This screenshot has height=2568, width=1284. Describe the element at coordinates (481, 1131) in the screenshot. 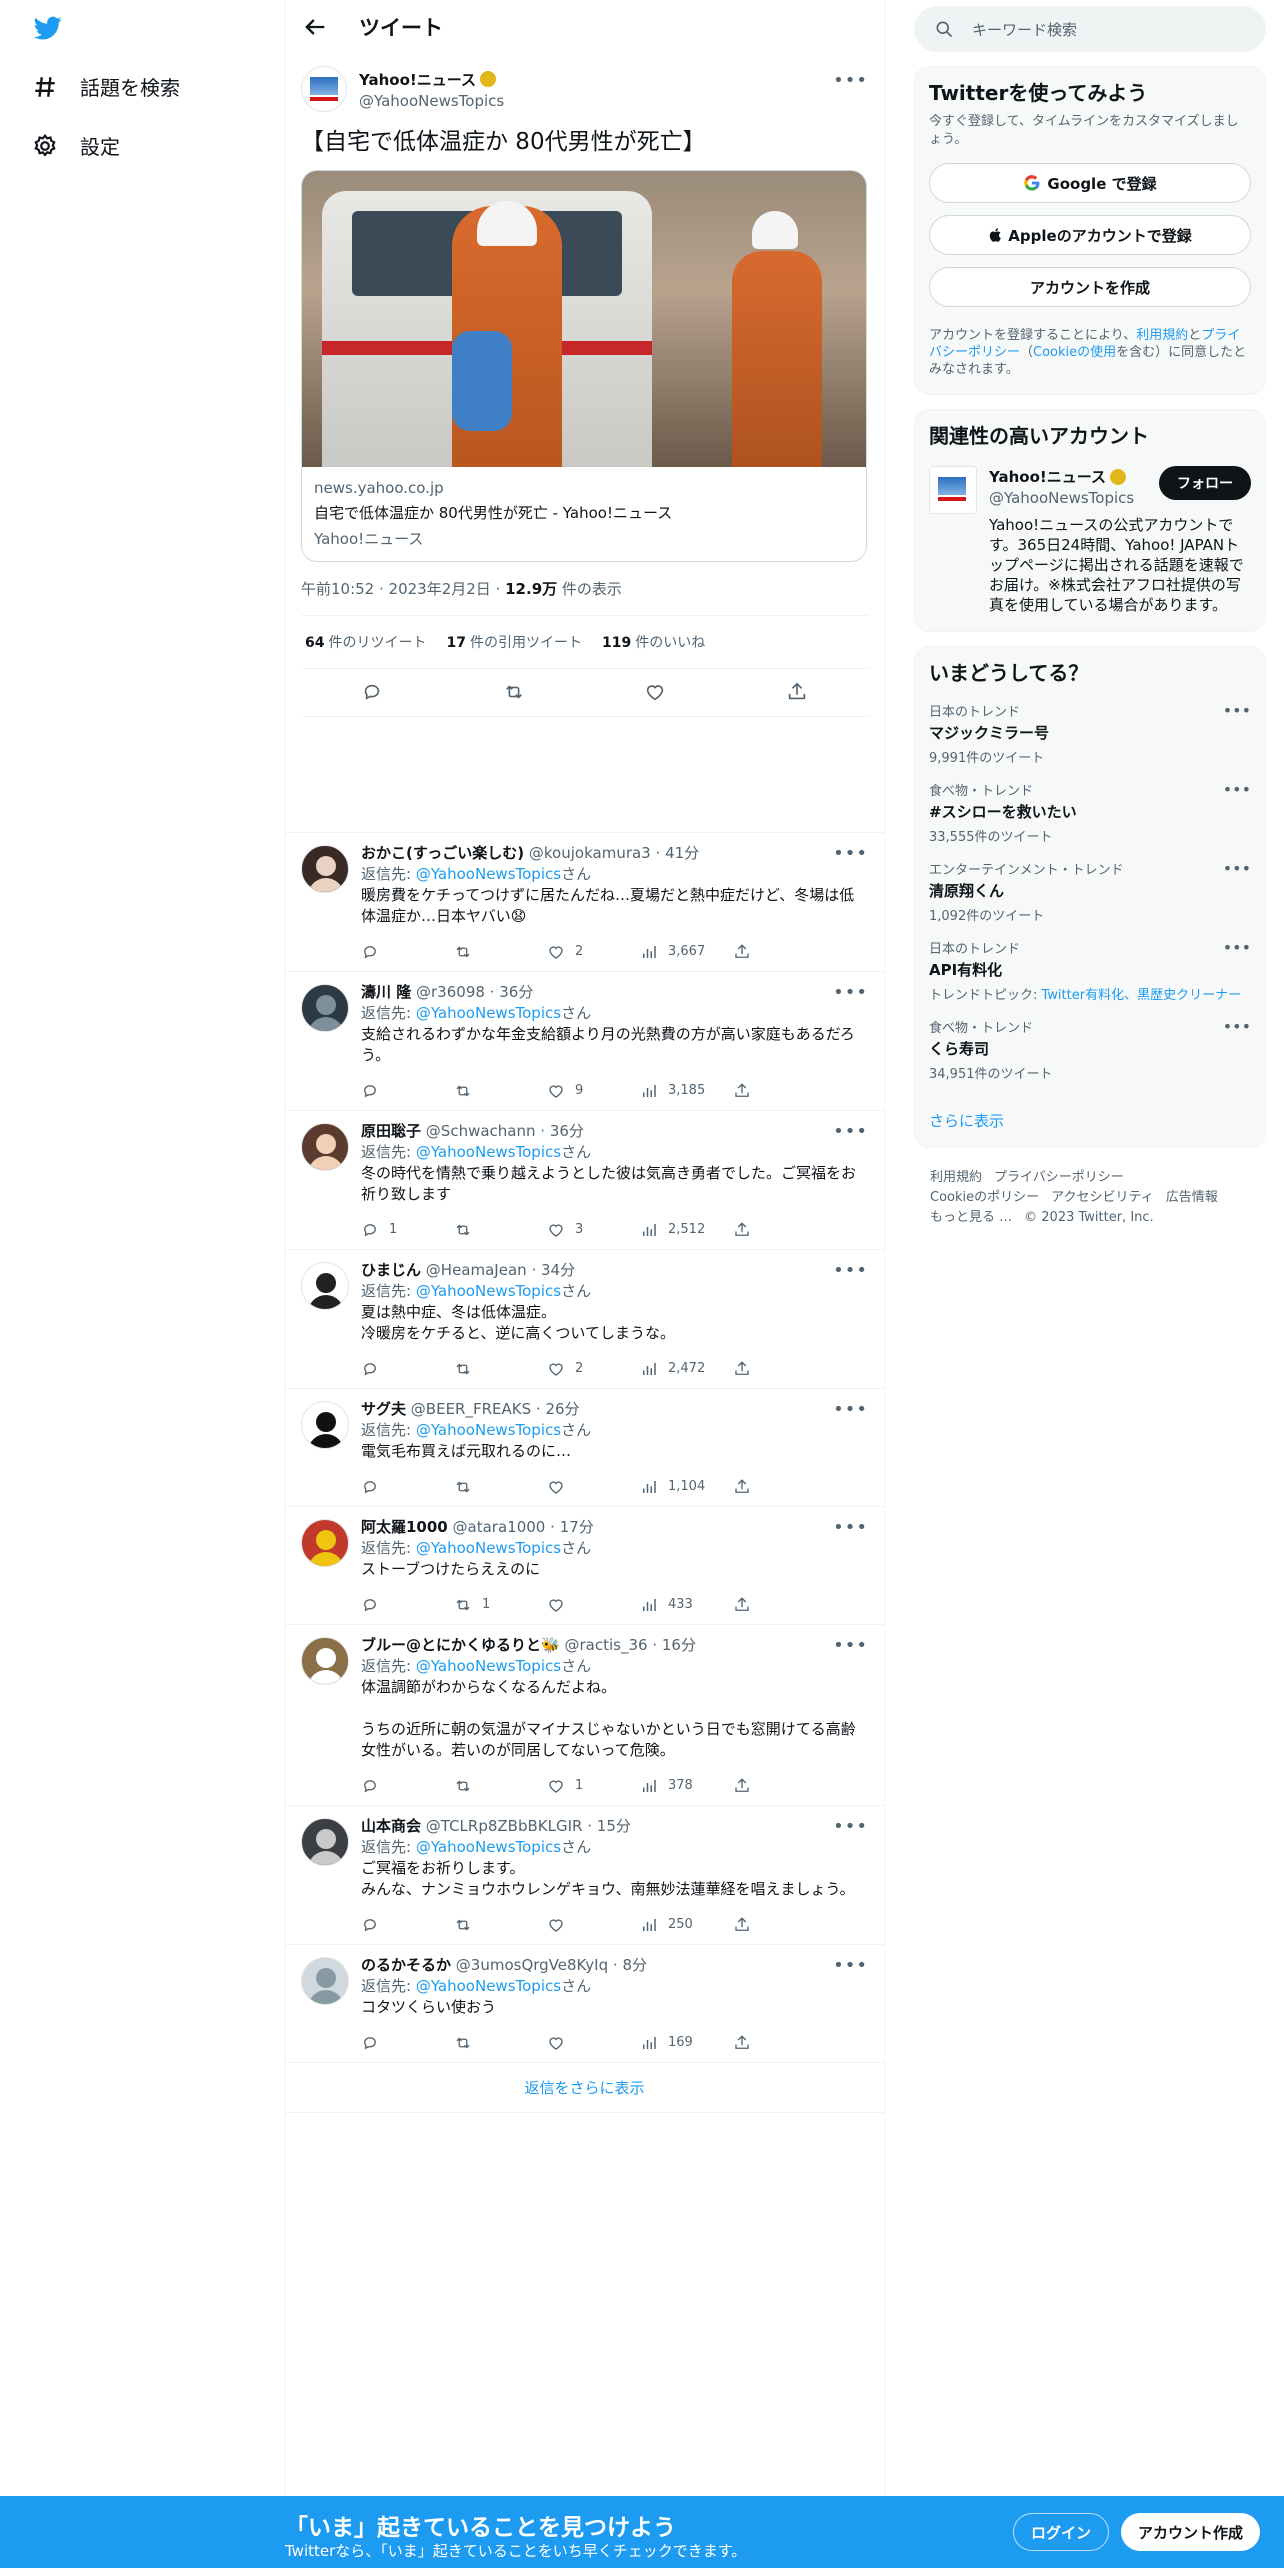

I see `reply-author-handle: @Schwachann` at that location.